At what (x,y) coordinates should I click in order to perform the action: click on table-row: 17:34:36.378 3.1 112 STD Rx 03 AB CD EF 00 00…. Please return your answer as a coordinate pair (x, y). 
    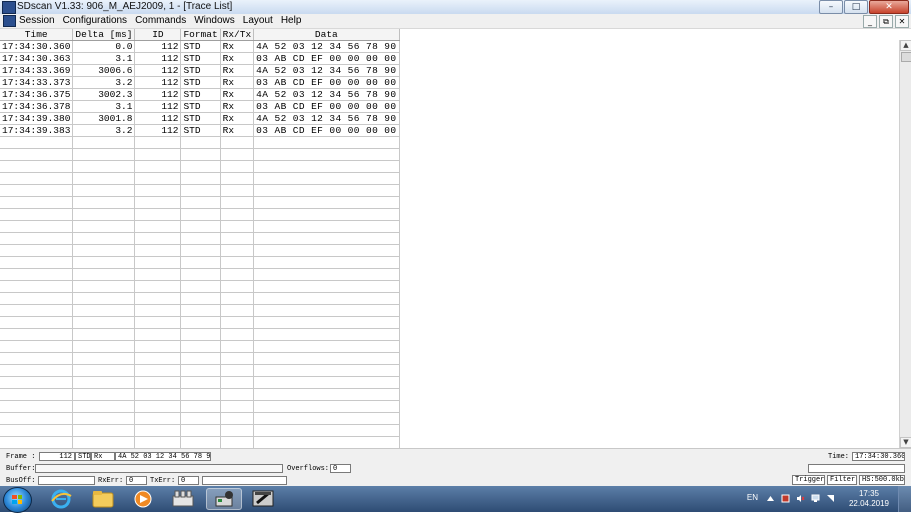
    Looking at the image, I should click on (200, 106).